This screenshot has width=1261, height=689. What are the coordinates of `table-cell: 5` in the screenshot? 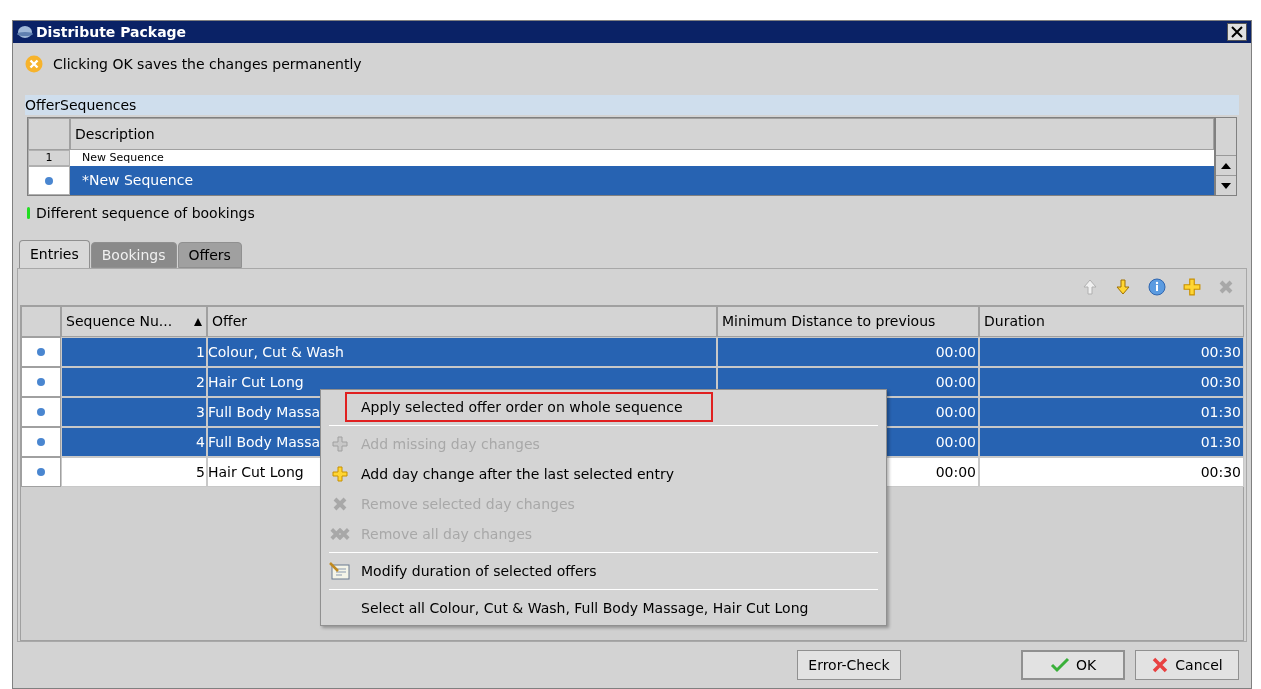 It's located at (134, 472).